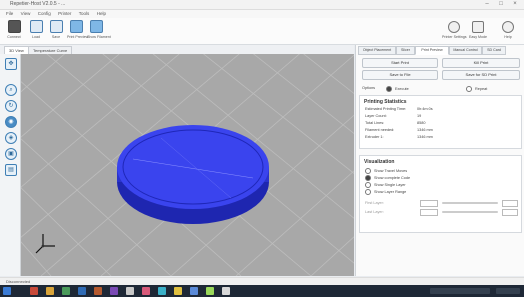 The height and width of the screenshot is (297, 524). What do you see at coordinates (11, 154) in the screenshot?
I see `top-view-icon: ▣` at bounding box center [11, 154].